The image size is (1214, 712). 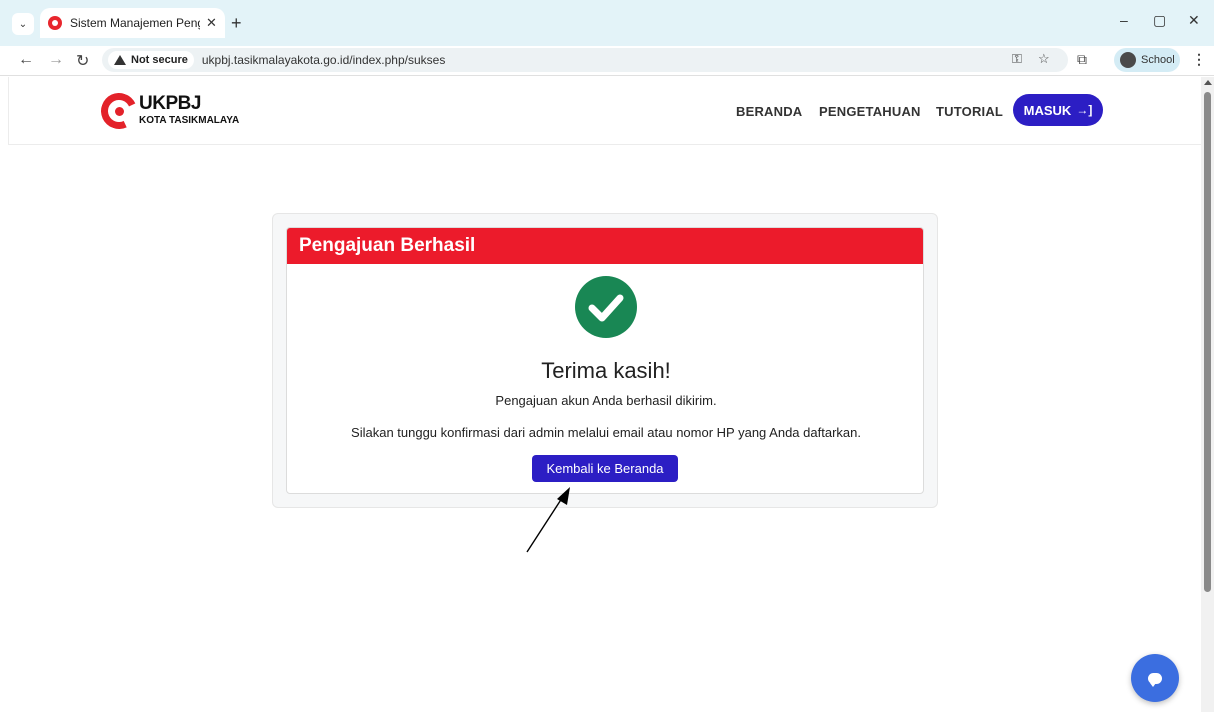 What do you see at coordinates (119, 111) in the screenshot?
I see `logo-dot` at bounding box center [119, 111].